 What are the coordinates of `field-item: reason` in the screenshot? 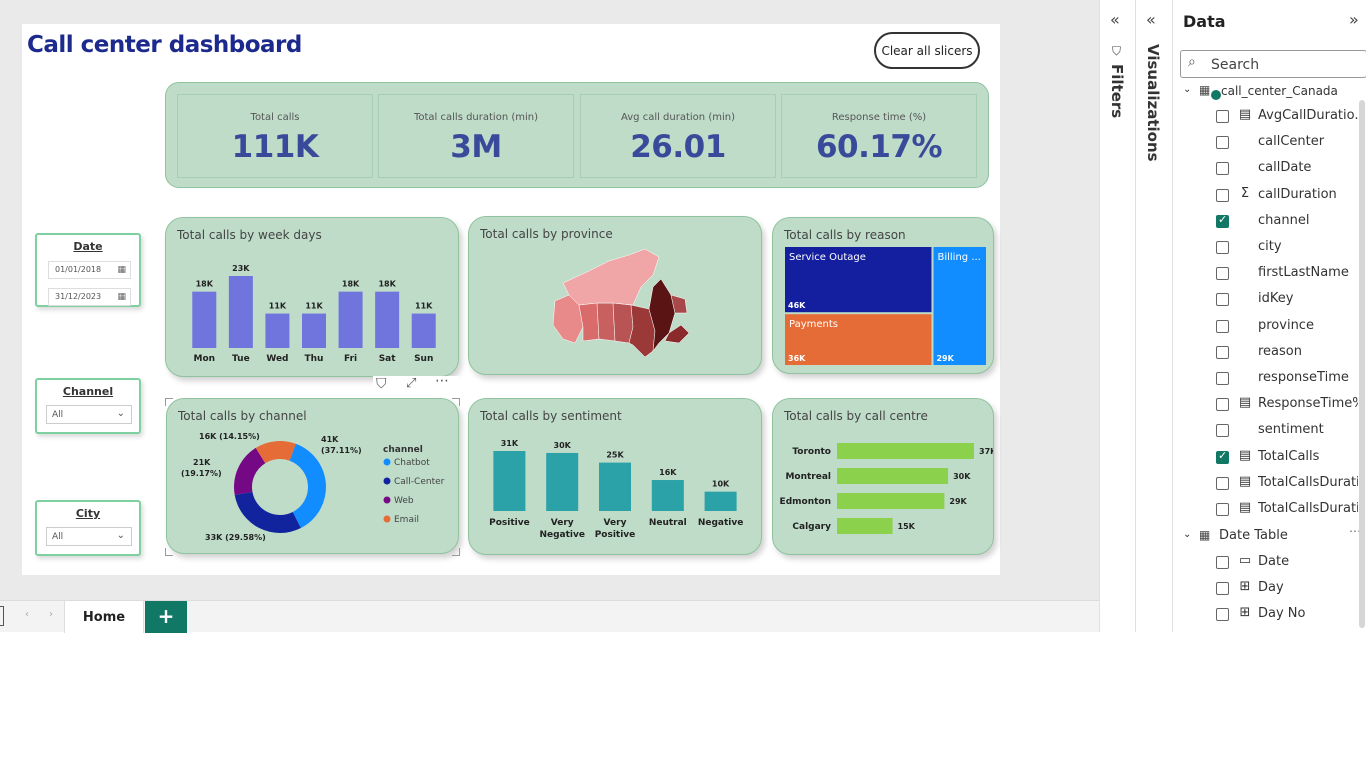 It's located at (1269, 355).